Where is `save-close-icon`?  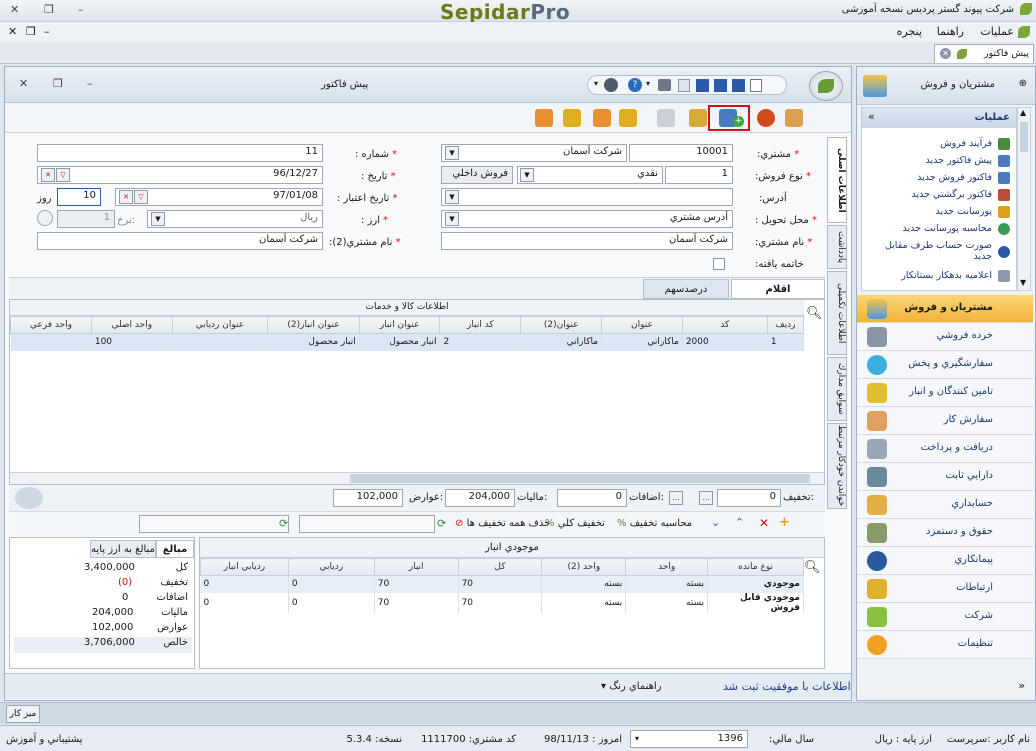
save-close-icon is located at coordinates (702, 85).